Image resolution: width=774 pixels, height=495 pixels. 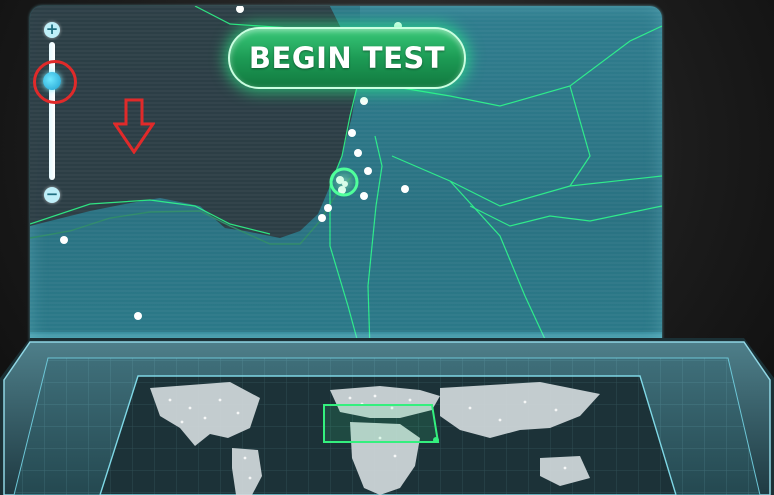 I want to click on minus-icon: −, so click(x=52, y=194).